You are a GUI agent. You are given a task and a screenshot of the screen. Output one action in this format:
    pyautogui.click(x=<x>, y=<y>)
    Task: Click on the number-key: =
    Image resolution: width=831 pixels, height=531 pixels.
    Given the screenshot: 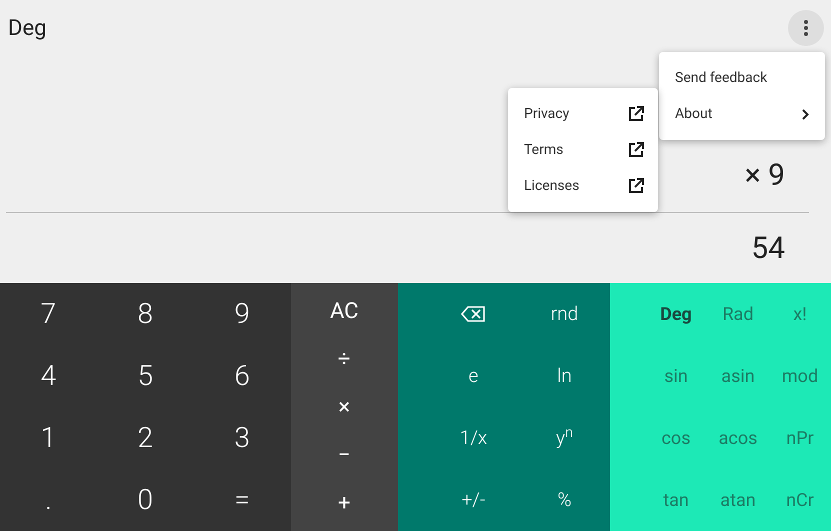 What is the action you would take?
    pyautogui.click(x=242, y=500)
    